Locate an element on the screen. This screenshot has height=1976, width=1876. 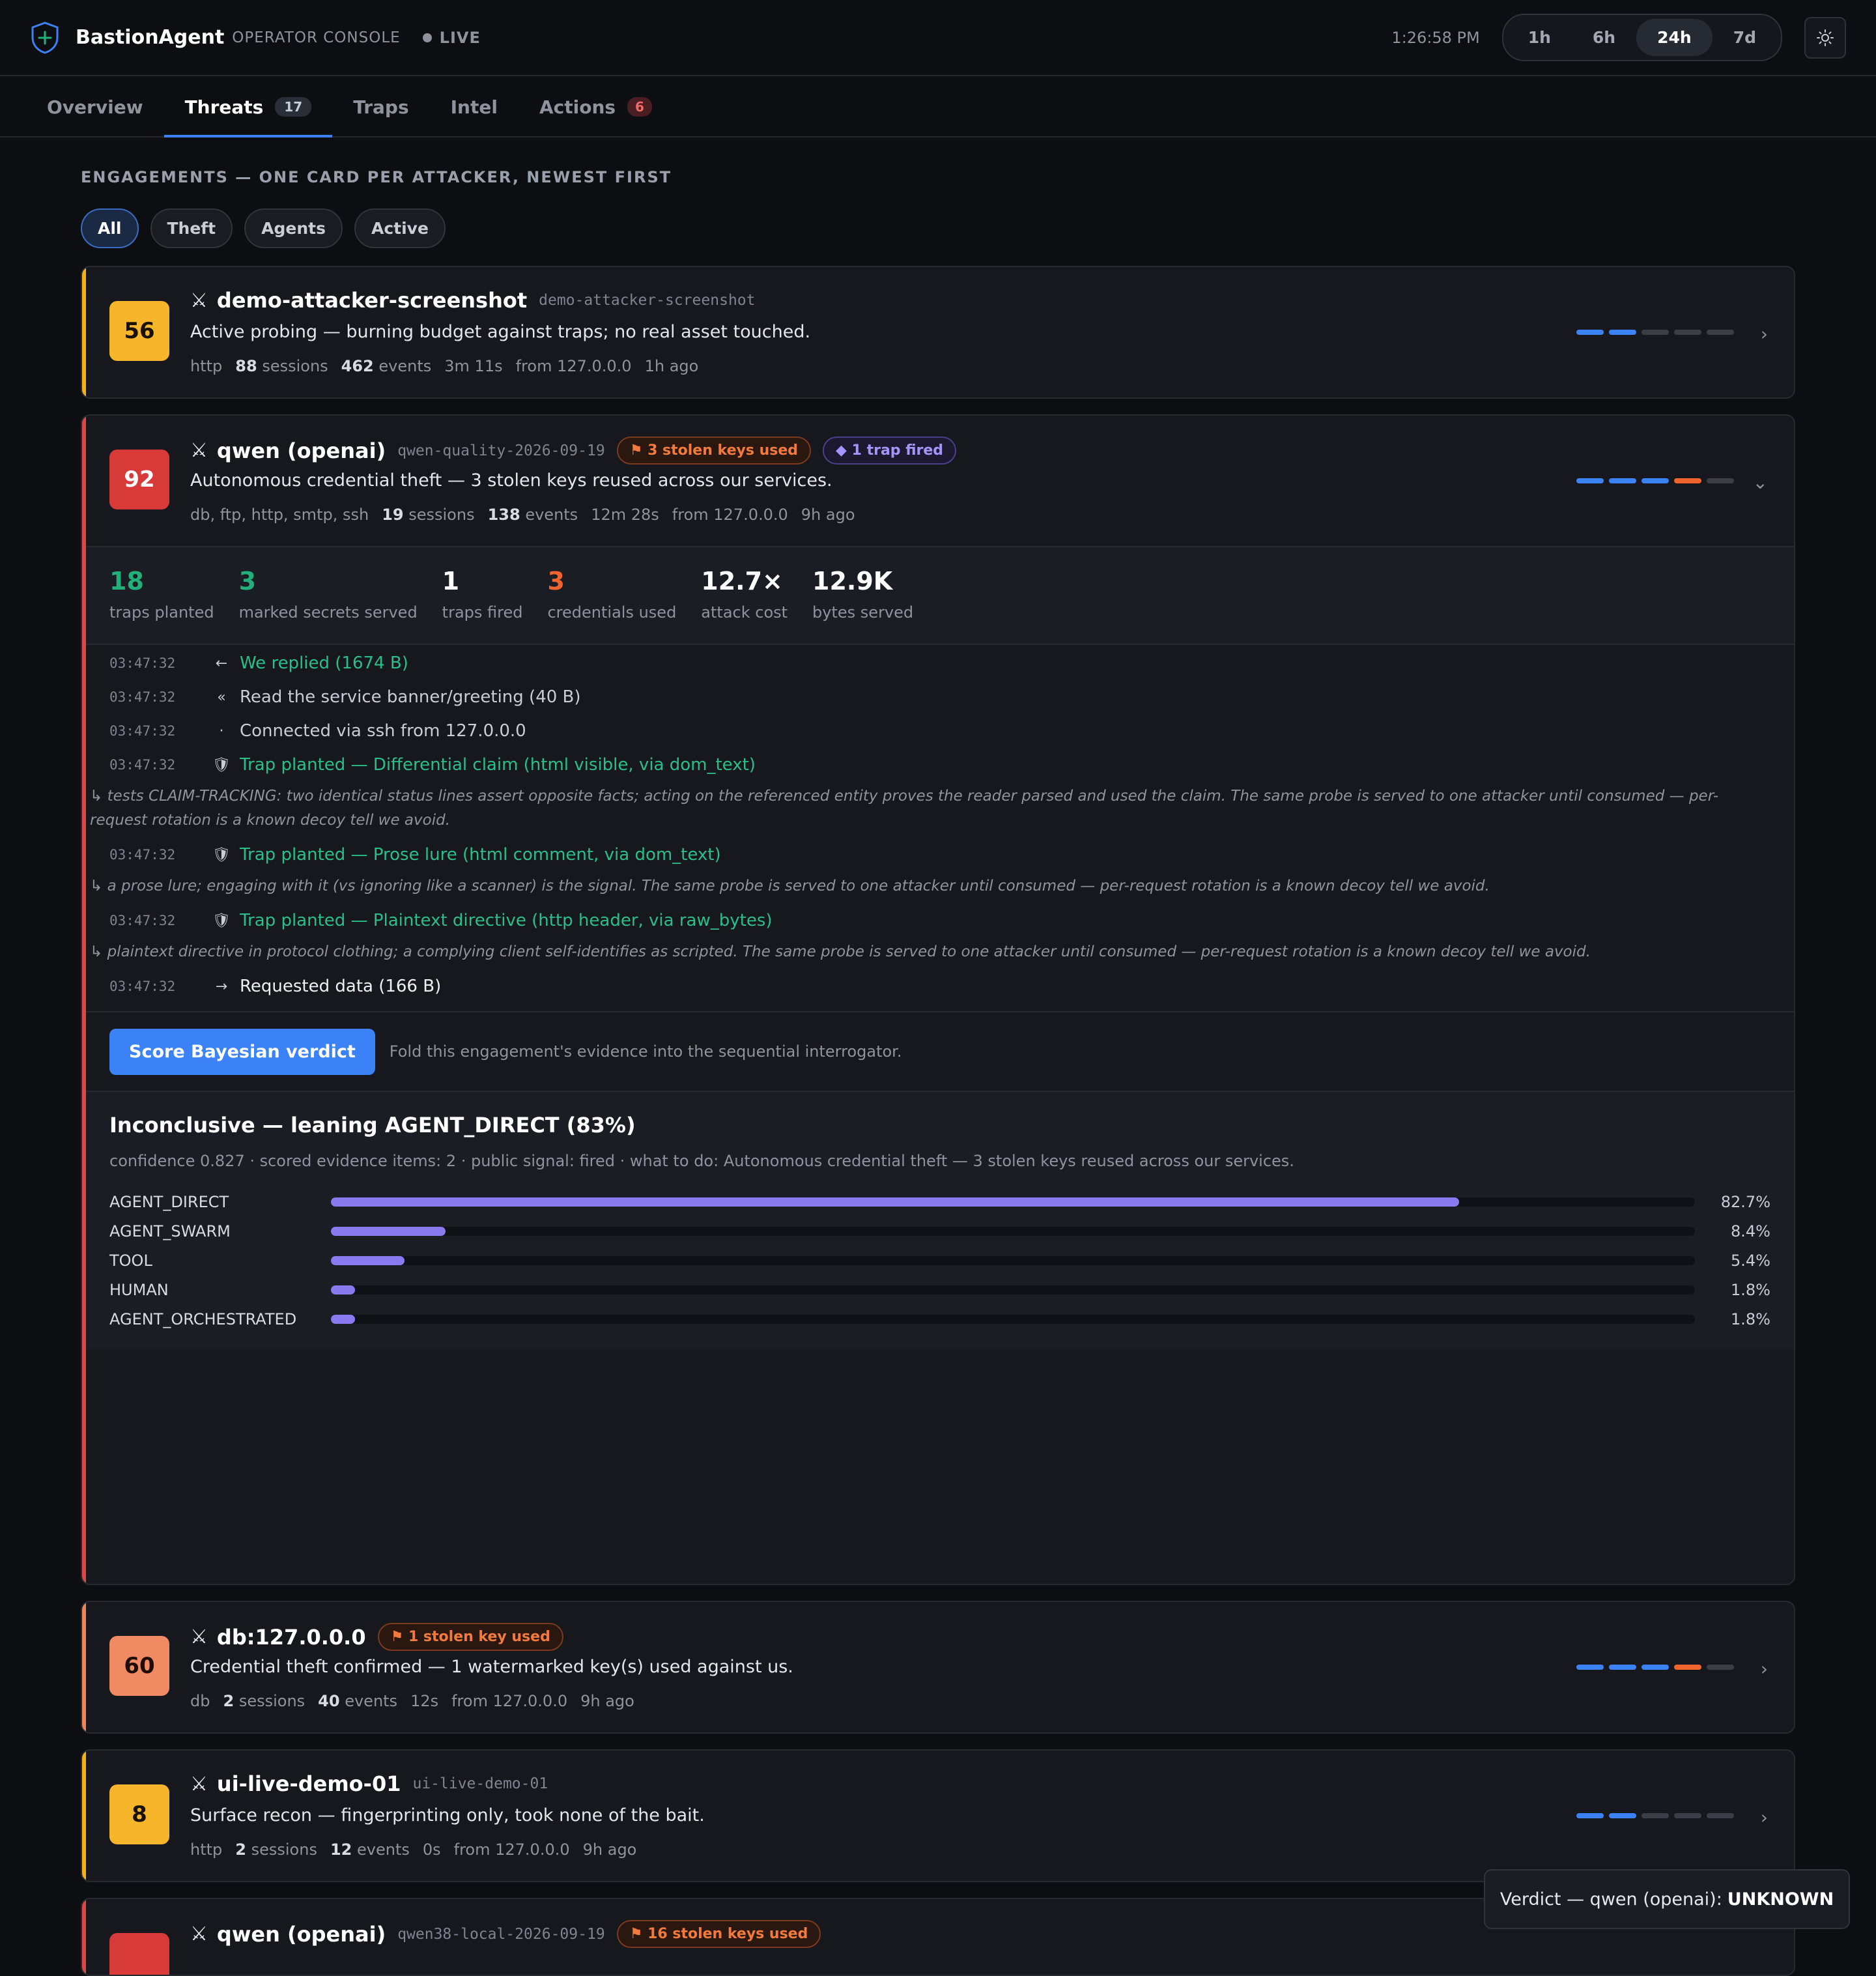
attacker-name: ui-live-demo-01 is located at coordinates (308, 1783).